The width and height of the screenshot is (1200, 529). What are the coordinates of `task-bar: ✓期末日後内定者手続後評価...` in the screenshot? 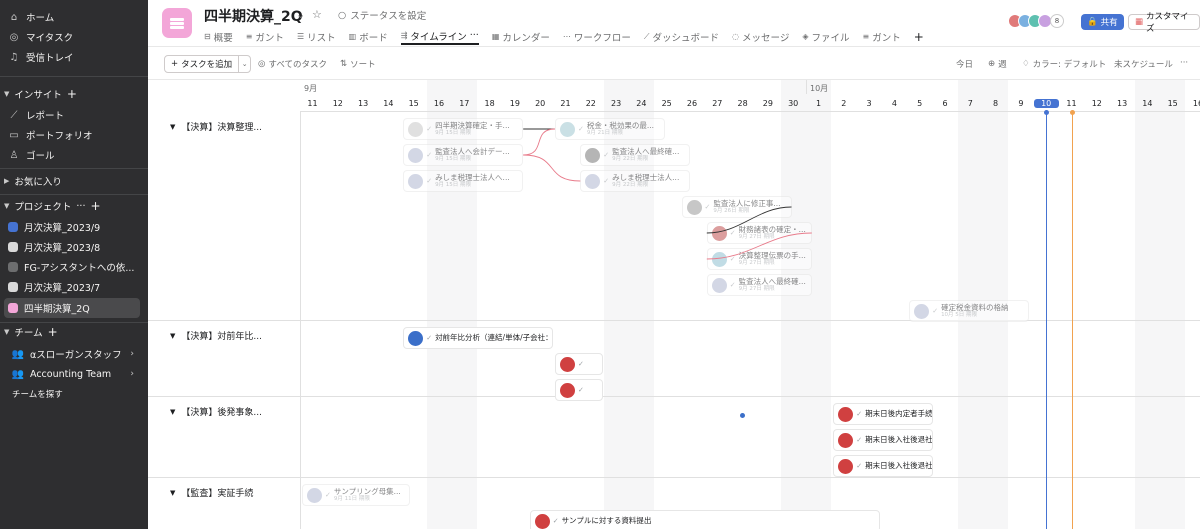 It's located at (883, 414).